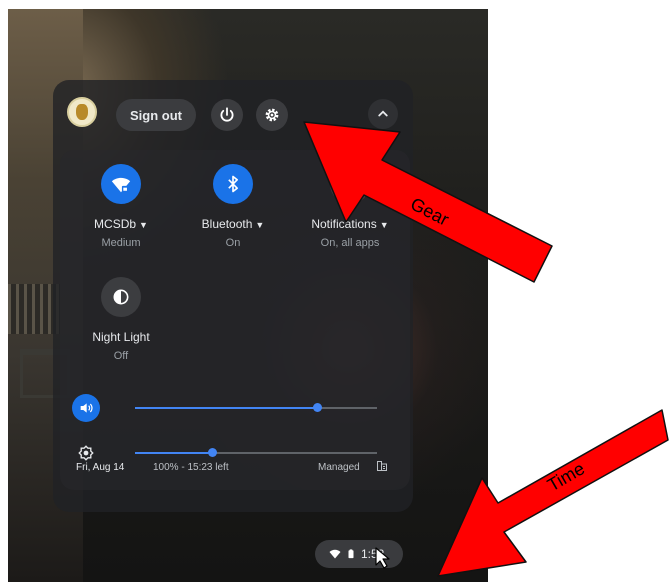 The width and height of the screenshot is (672, 582). I want to click on volume-button, so click(86, 408).